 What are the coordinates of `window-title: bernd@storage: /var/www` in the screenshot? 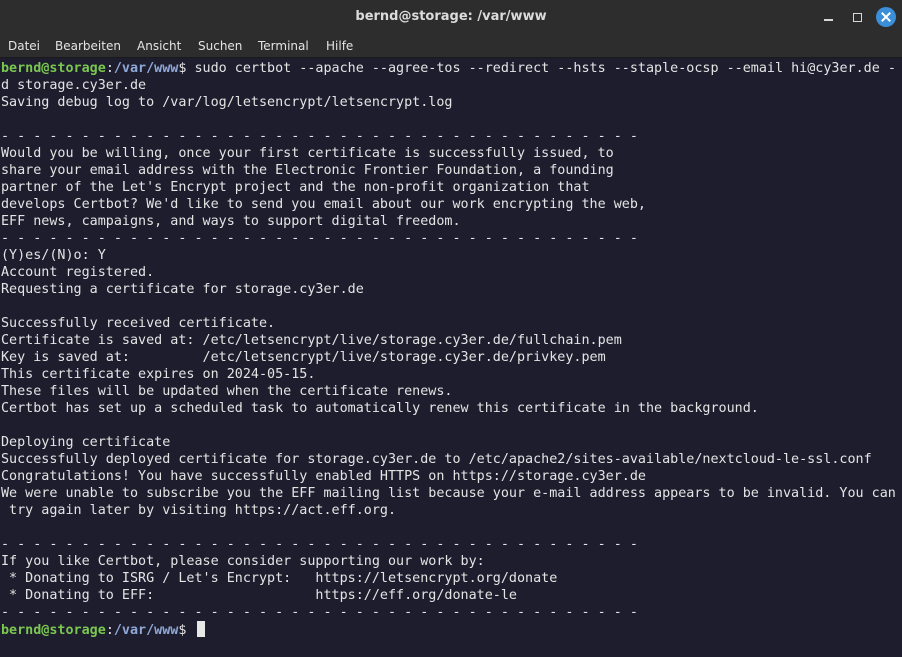 It's located at (451, 16).